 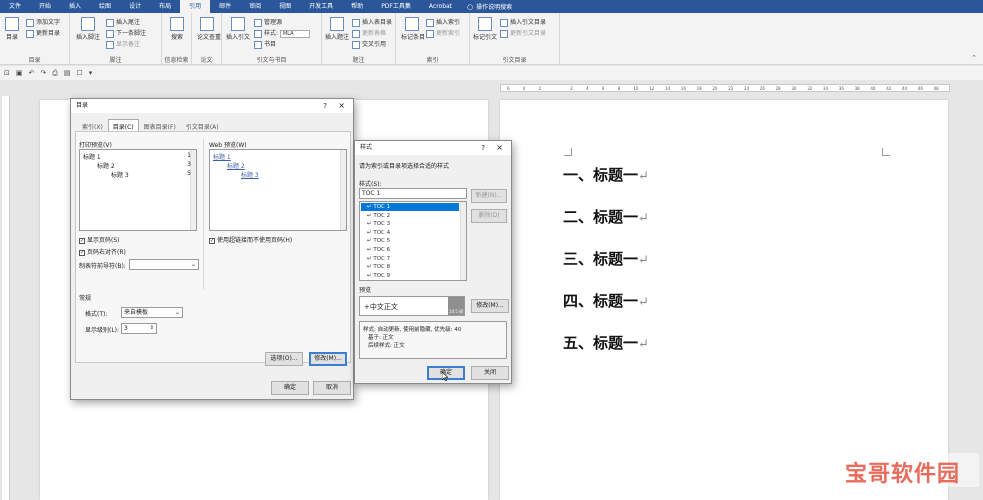 I want to click on print-preview-box: 标题 1 1 标题 2 3 标题 3 5, so click(x=138, y=190).